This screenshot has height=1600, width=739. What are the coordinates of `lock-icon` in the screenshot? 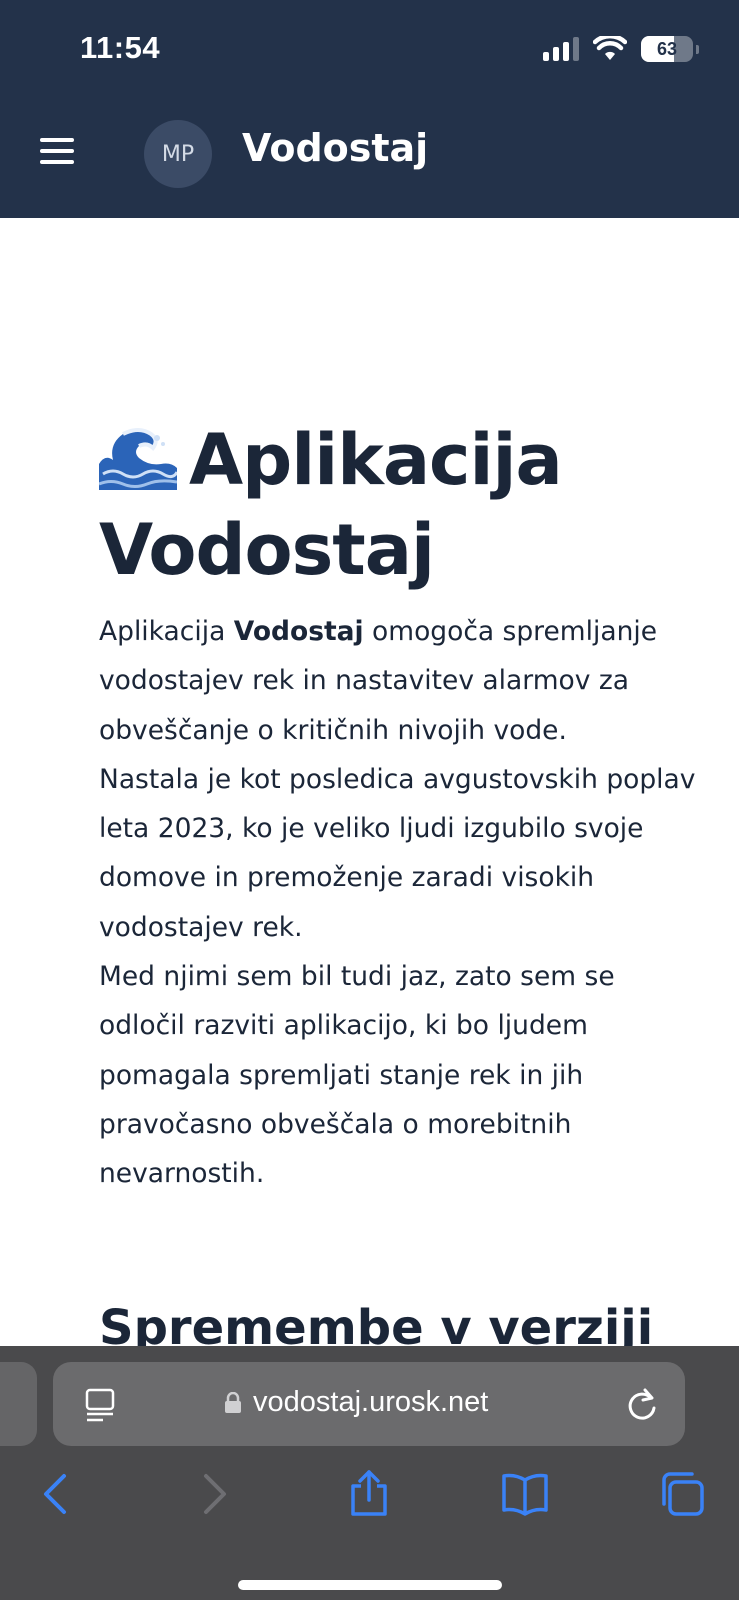 It's located at (233, 1402).